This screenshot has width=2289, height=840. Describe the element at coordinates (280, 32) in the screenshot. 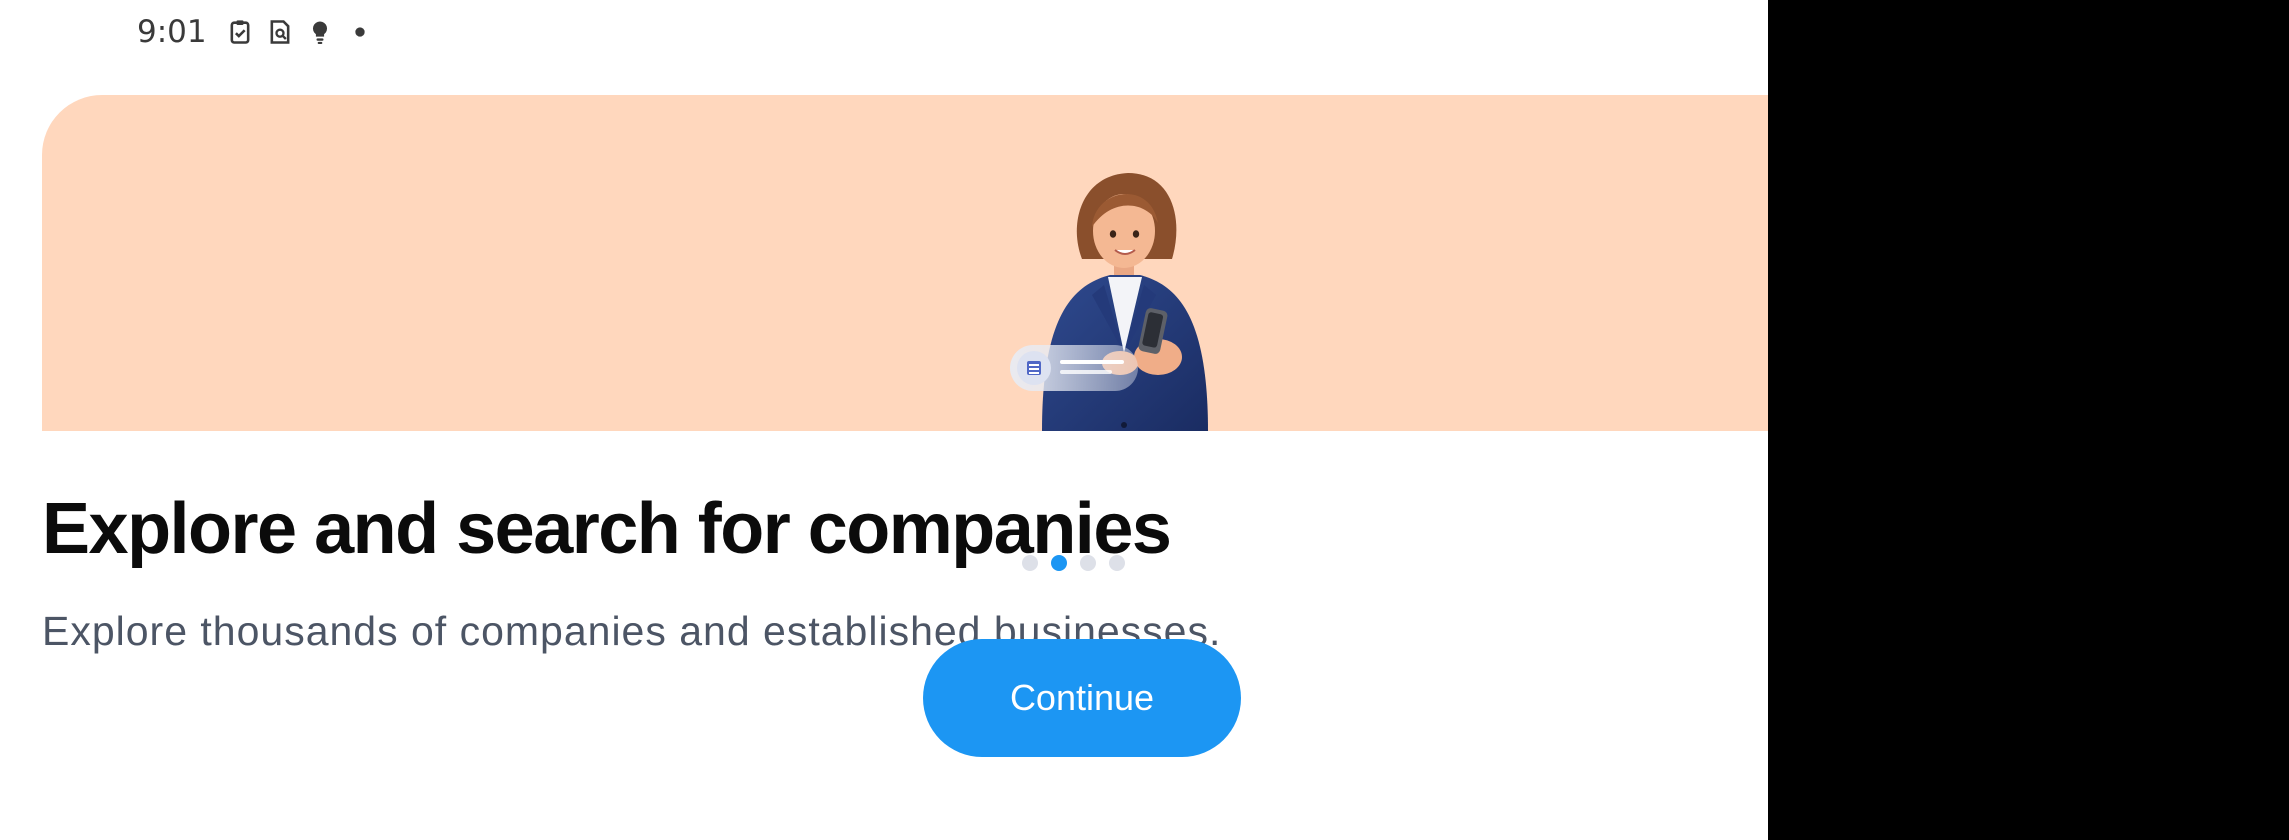

I see `document-search-icon` at that location.